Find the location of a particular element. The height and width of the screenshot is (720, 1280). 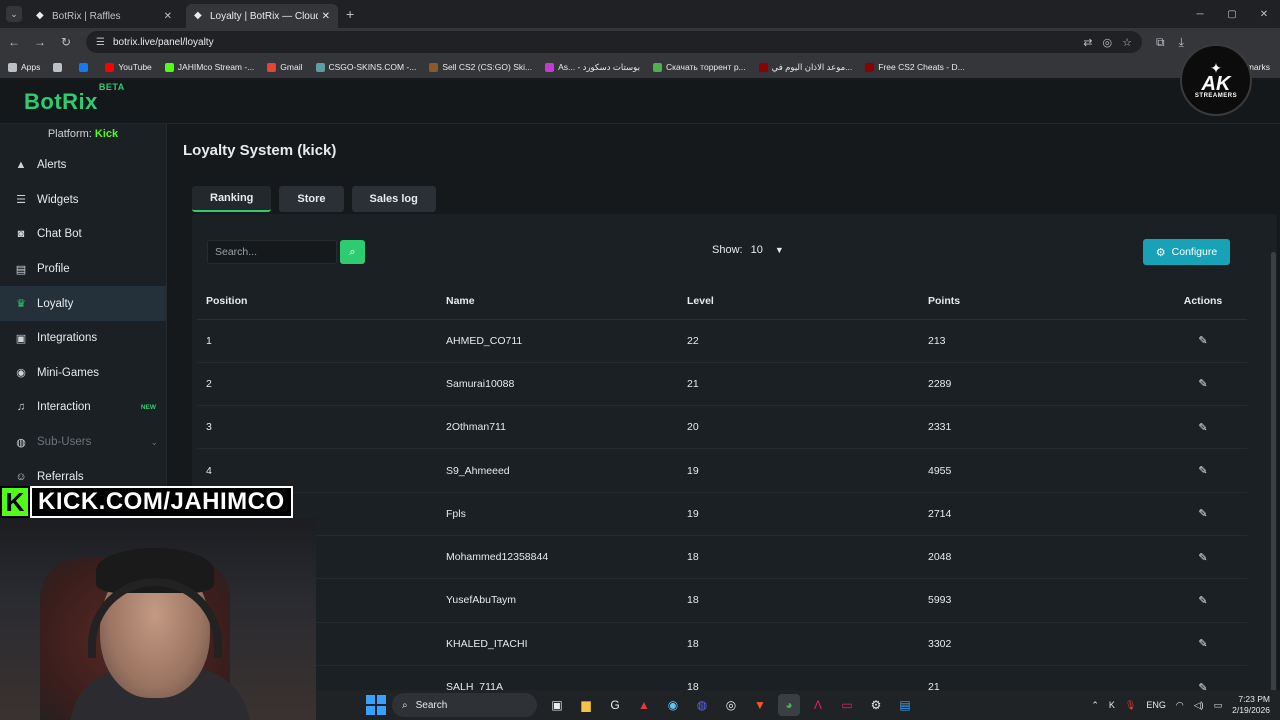

tab-sales-log: Sales log is located at coordinates (393, 199).